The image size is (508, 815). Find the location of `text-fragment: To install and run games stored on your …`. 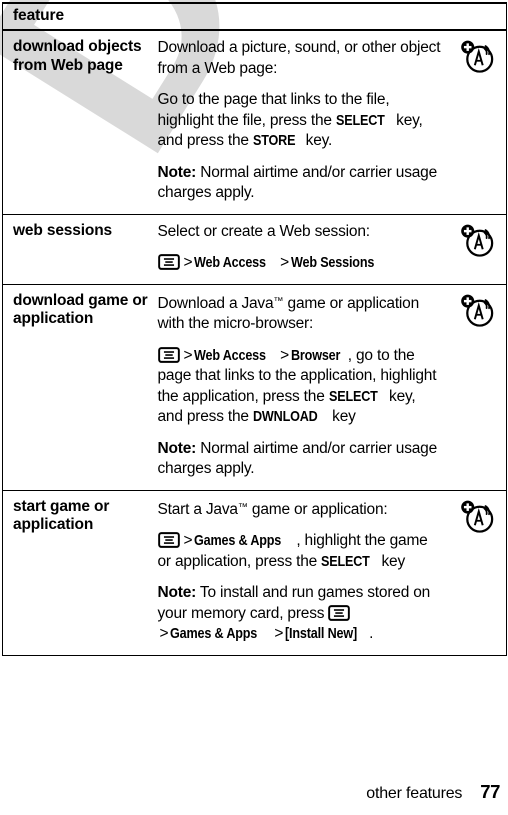

text-fragment: To install and run games stored on your … is located at coordinates (294, 603).